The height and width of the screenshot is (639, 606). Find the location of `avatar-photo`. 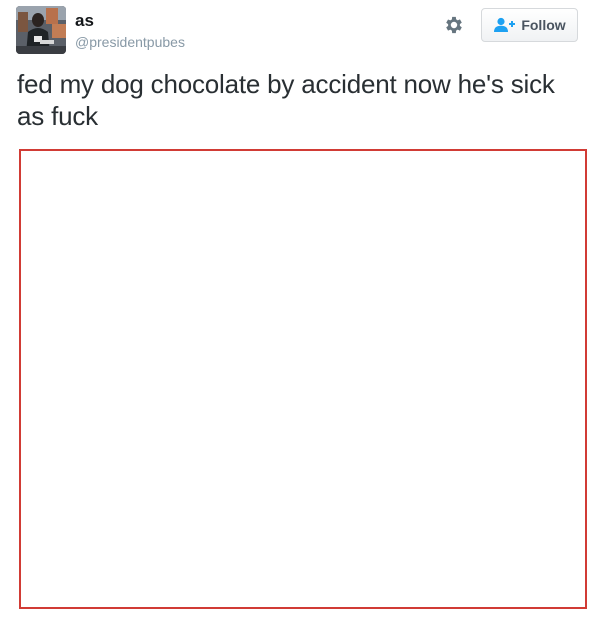

avatar-photo is located at coordinates (41, 30).